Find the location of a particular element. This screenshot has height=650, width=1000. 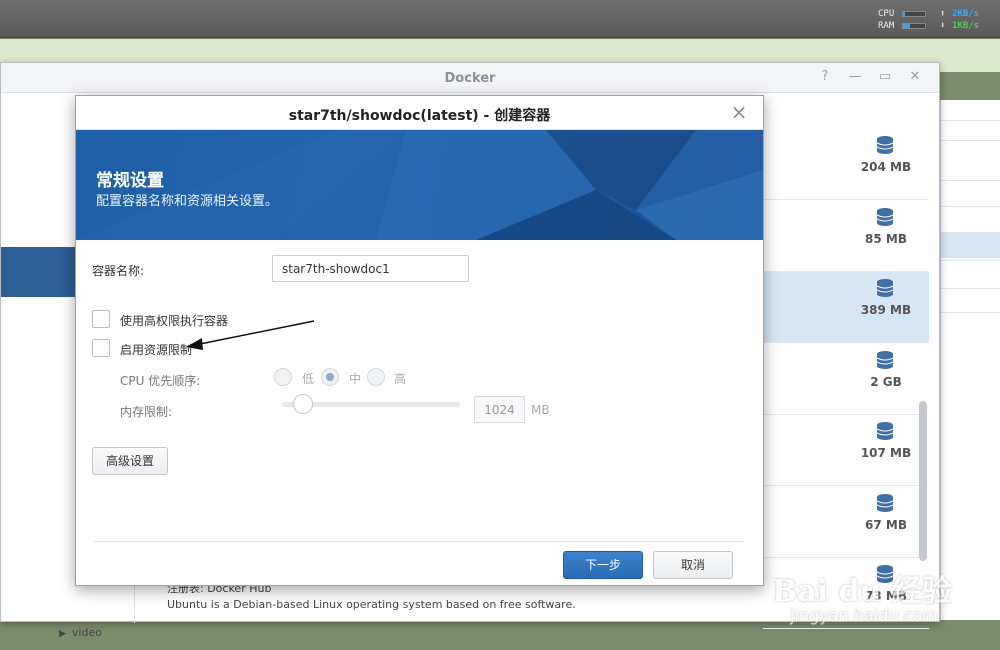

image-size: 2 GB is located at coordinates (886, 381).